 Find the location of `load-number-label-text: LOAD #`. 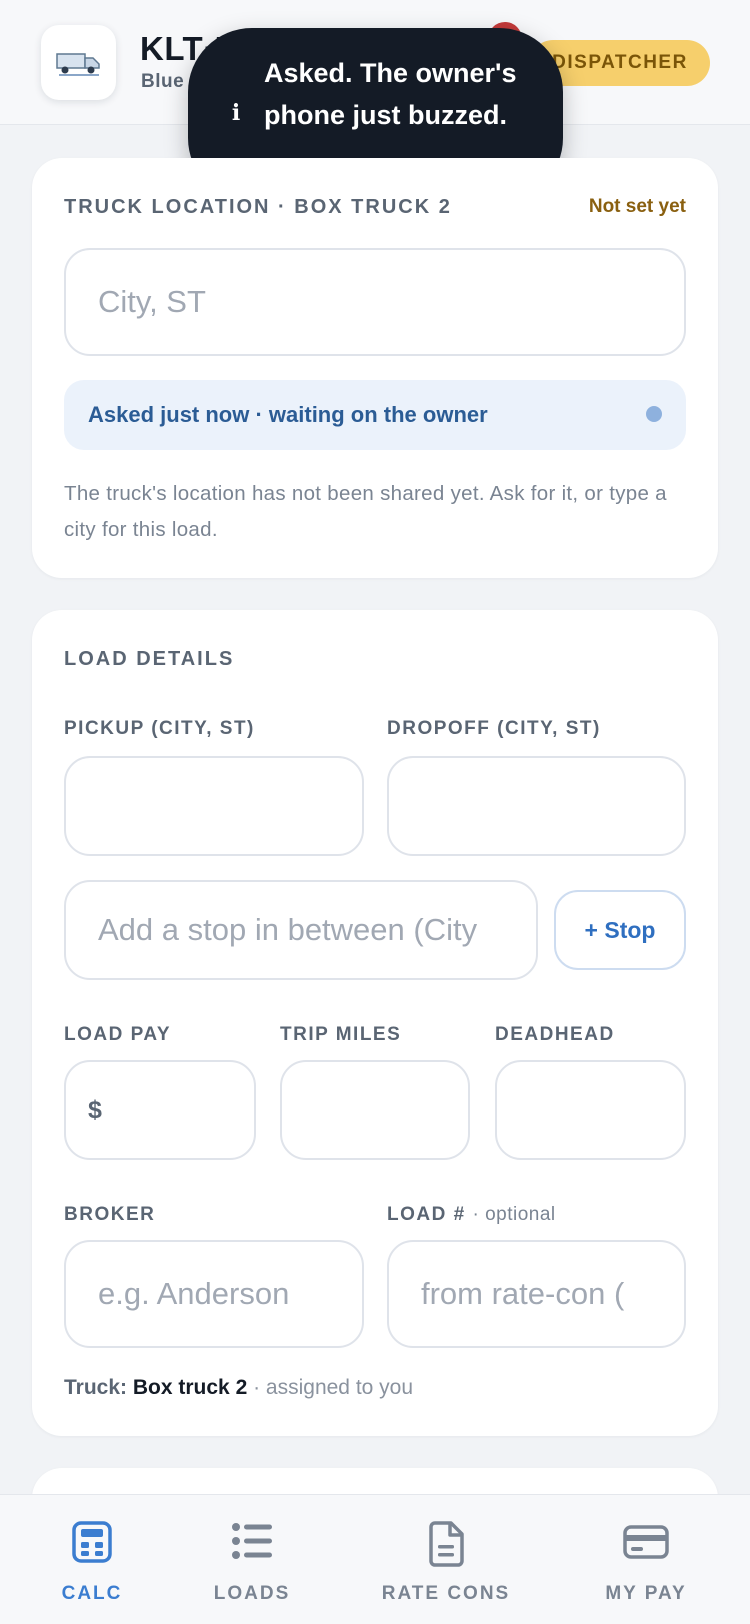

load-number-label-text: LOAD # is located at coordinates (426, 1214).